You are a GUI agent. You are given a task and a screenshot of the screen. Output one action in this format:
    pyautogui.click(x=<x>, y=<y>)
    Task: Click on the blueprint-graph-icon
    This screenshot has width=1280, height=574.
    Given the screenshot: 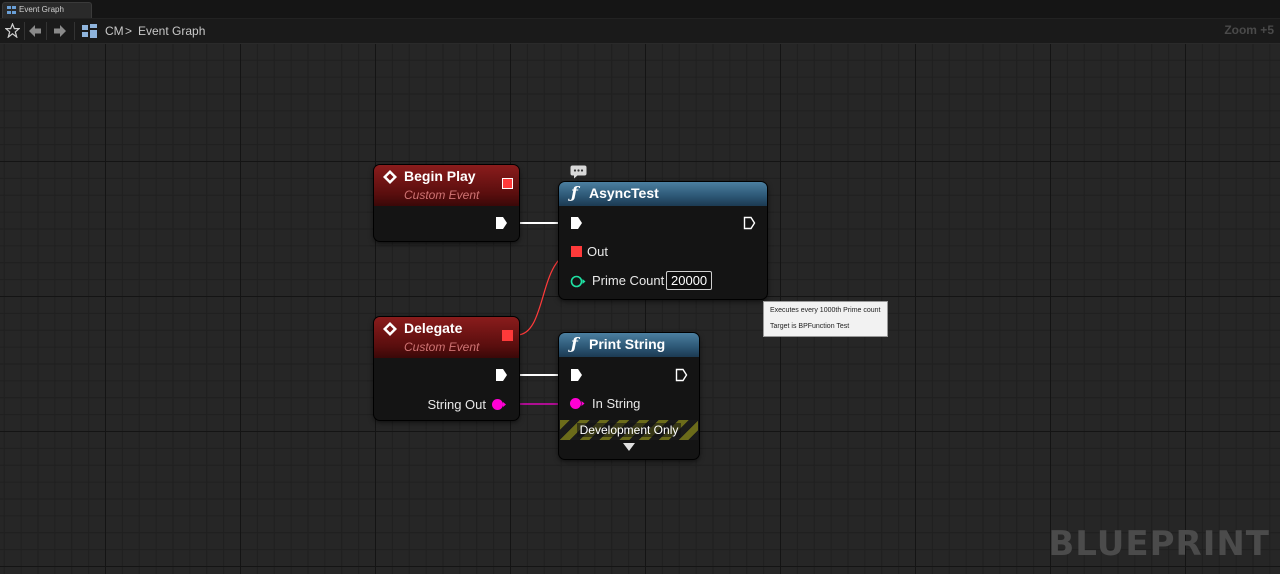 What is the action you would take?
    pyautogui.click(x=89, y=31)
    